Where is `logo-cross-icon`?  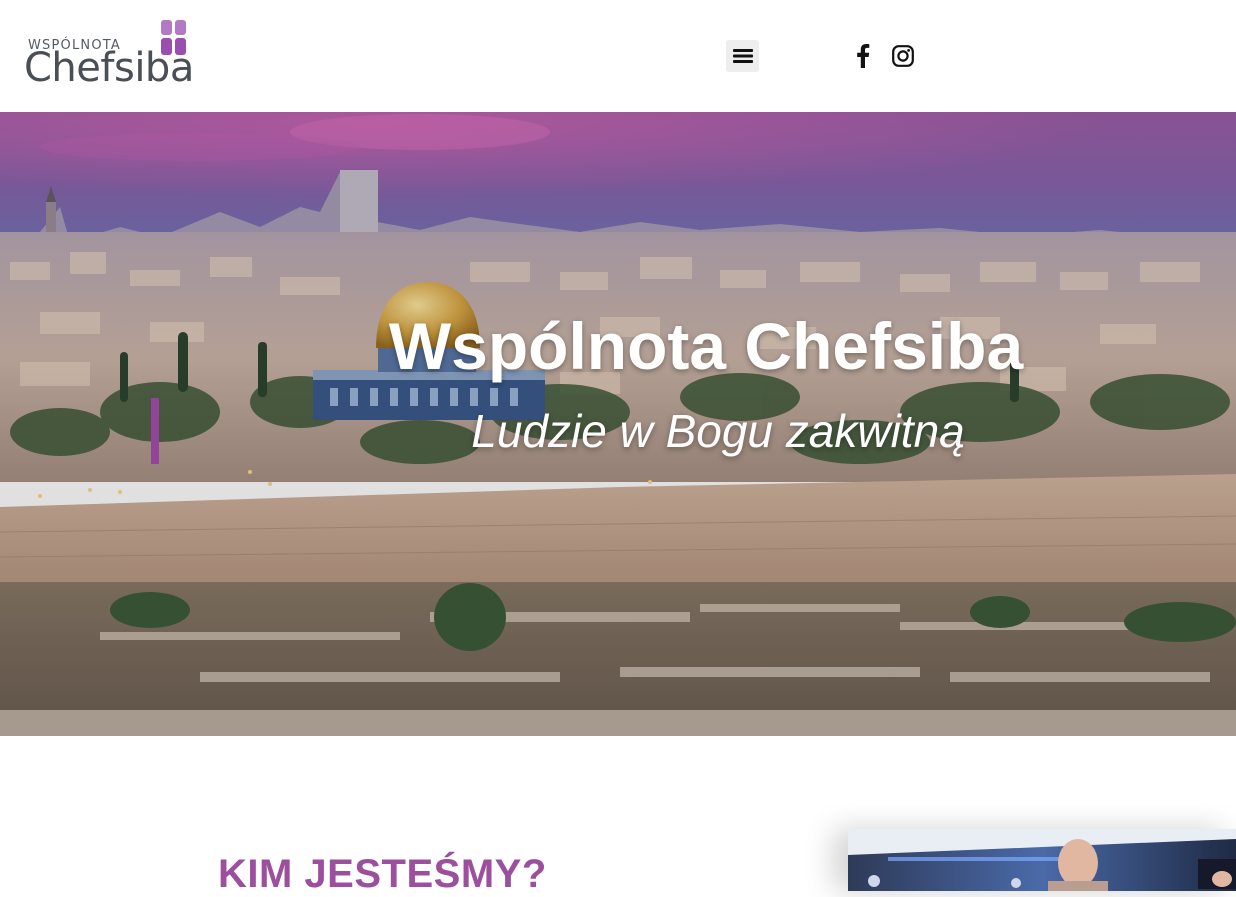
logo-cross-icon is located at coordinates (173, 37).